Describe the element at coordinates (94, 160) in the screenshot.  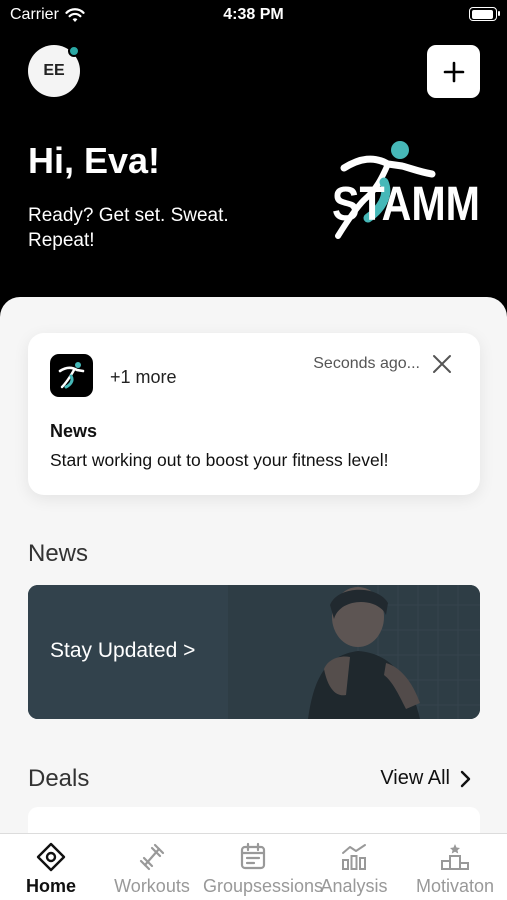
I see `greeting-title: Hi, Eva!` at that location.